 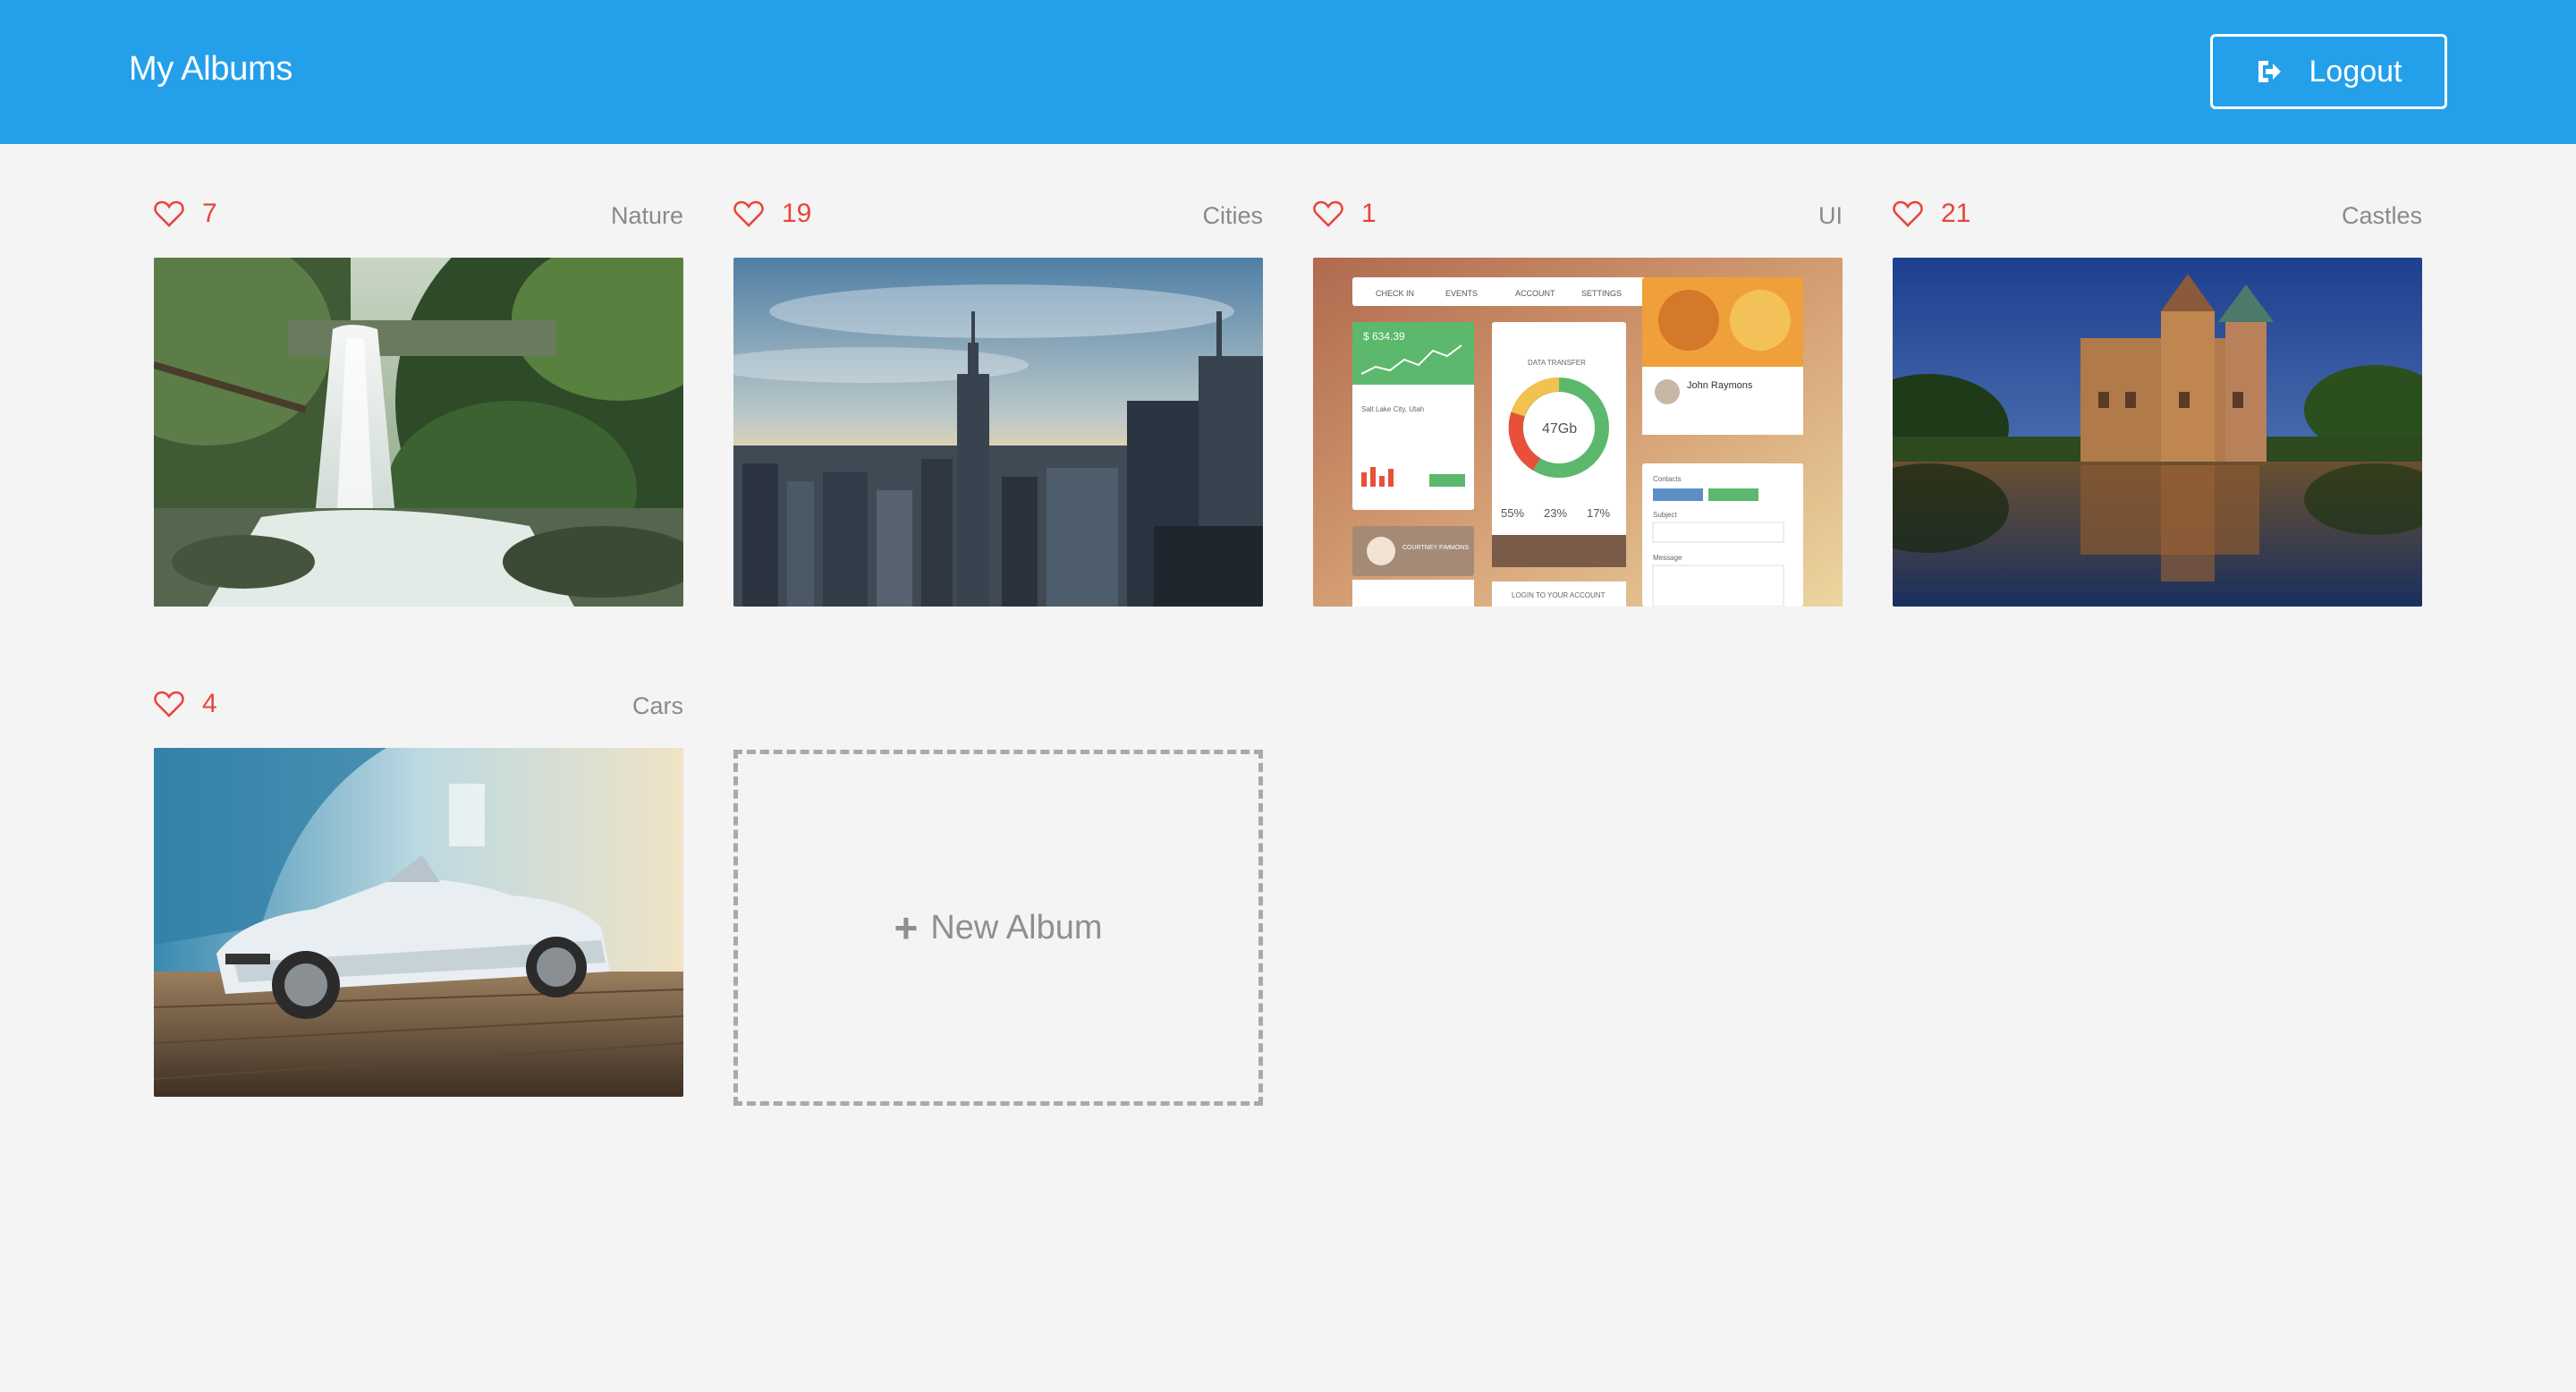 What do you see at coordinates (2381, 215) in the screenshot?
I see `album-category: Castles` at bounding box center [2381, 215].